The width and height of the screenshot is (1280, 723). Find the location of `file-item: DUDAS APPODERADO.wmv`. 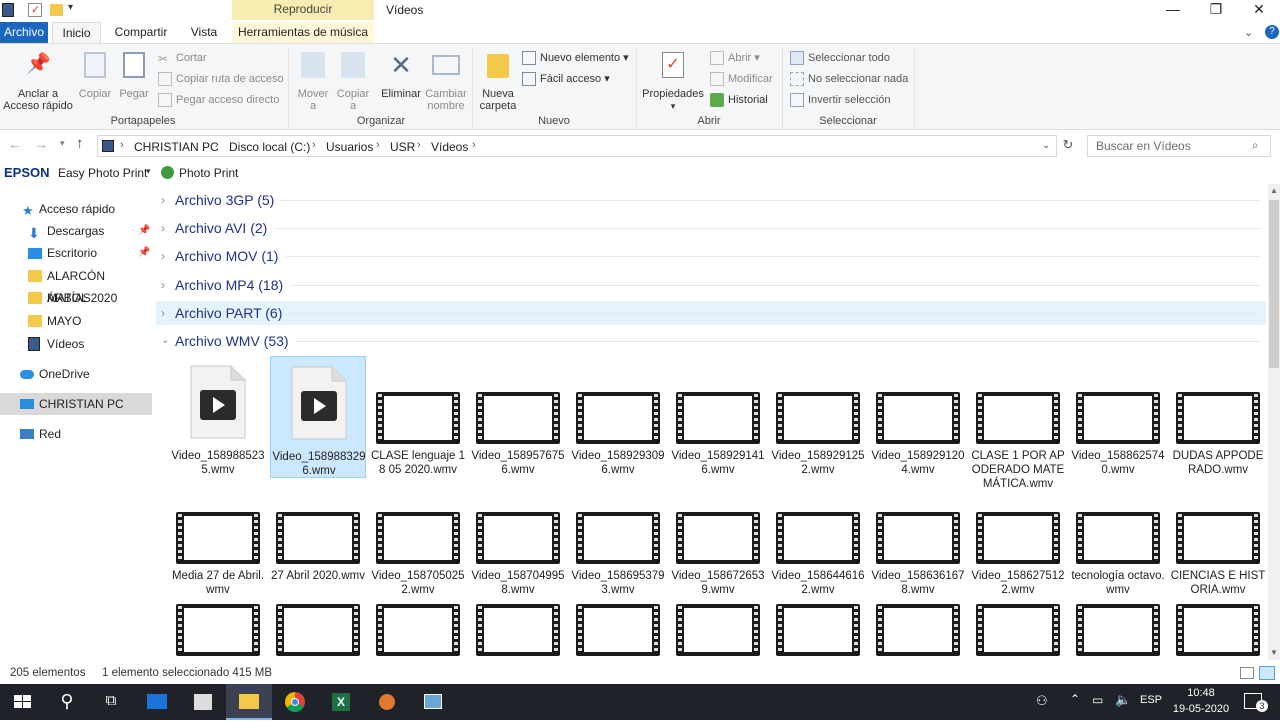

file-item: DUDAS APPODERADO.wmv is located at coordinates (1218, 417).